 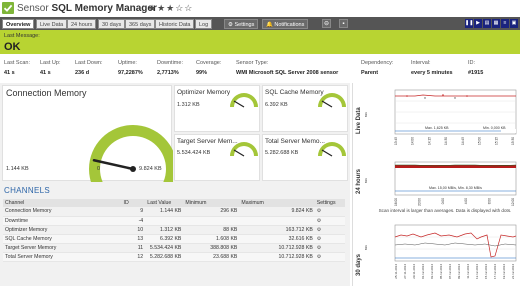 What do you see at coordinates (459, 271) in the screenshot?
I see `x-tick-label: 09.12.2014` at bounding box center [459, 271].